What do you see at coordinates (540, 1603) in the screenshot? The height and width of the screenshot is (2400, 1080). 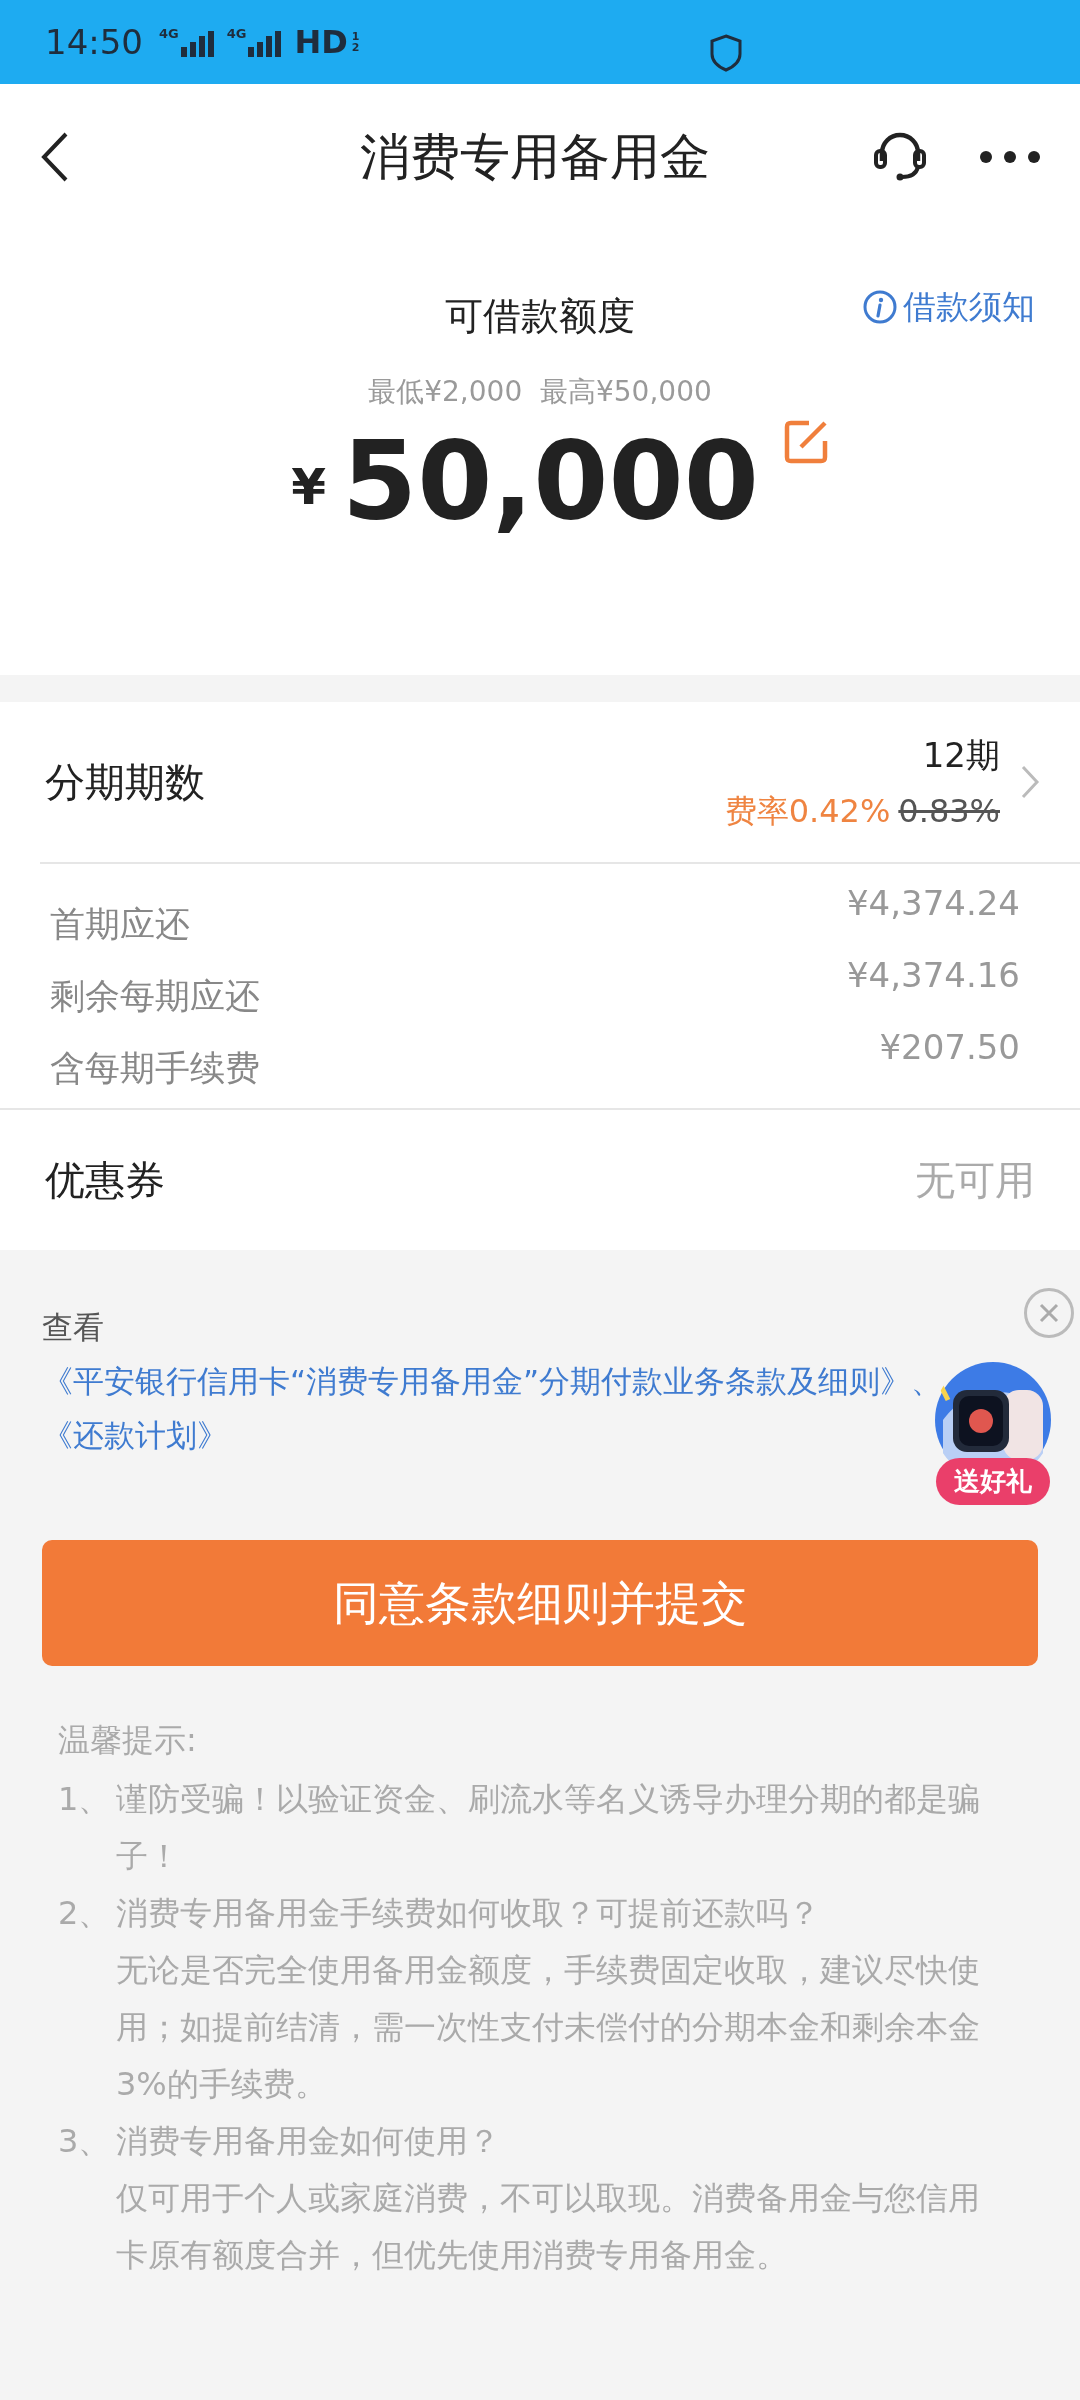 I see `submit-button: 同意条款细则并提交` at bounding box center [540, 1603].